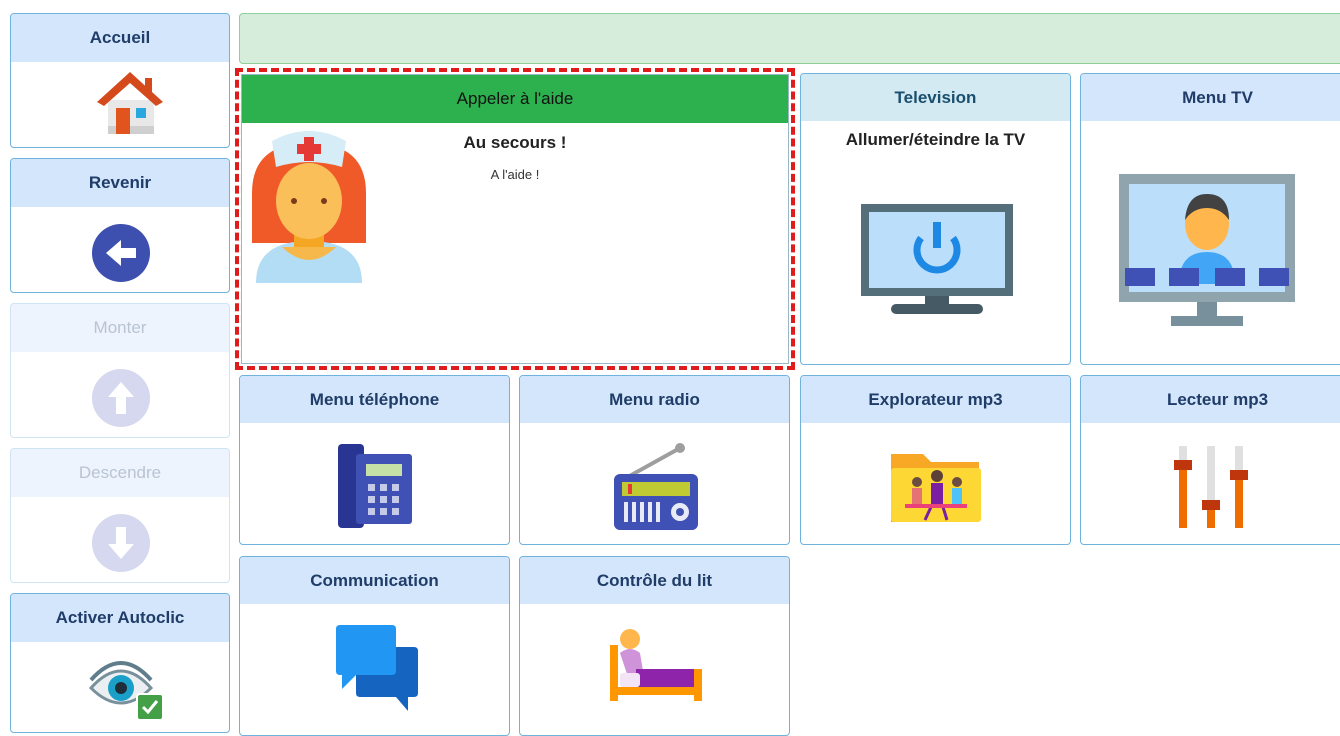 The image size is (1340, 736). I want to click on descendre-button: Descendre, so click(120, 515).